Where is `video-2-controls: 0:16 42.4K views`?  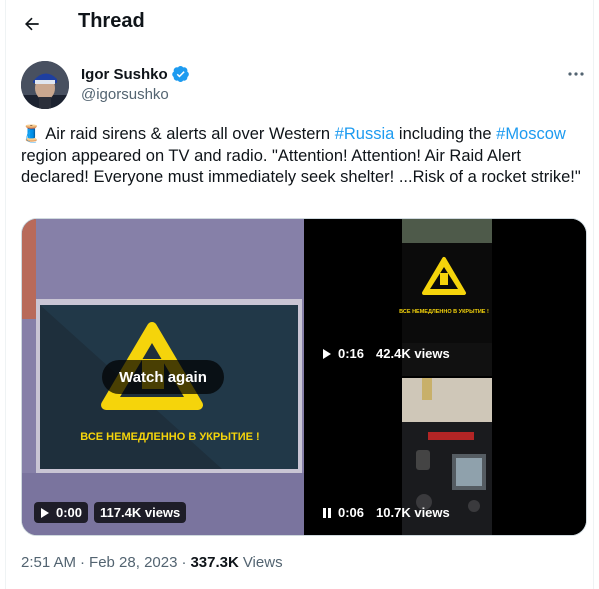
video-2-controls: 0:16 42.4K views is located at coordinates (386, 353).